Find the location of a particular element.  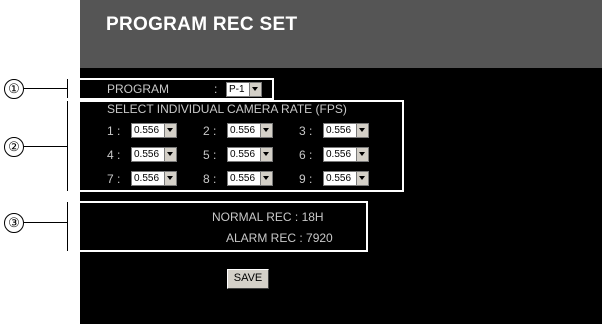

camera-3-label: 3 : is located at coordinates (306, 131).